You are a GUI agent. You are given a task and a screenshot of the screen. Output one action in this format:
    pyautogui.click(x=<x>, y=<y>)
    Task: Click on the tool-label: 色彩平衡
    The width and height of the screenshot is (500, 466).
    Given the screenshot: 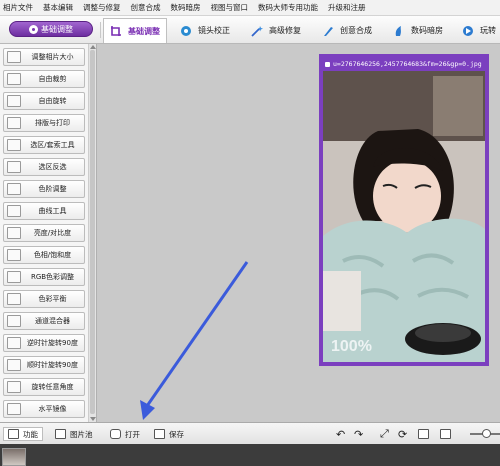 What is the action you would take?
    pyautogui.click(x=52, y=299)
    